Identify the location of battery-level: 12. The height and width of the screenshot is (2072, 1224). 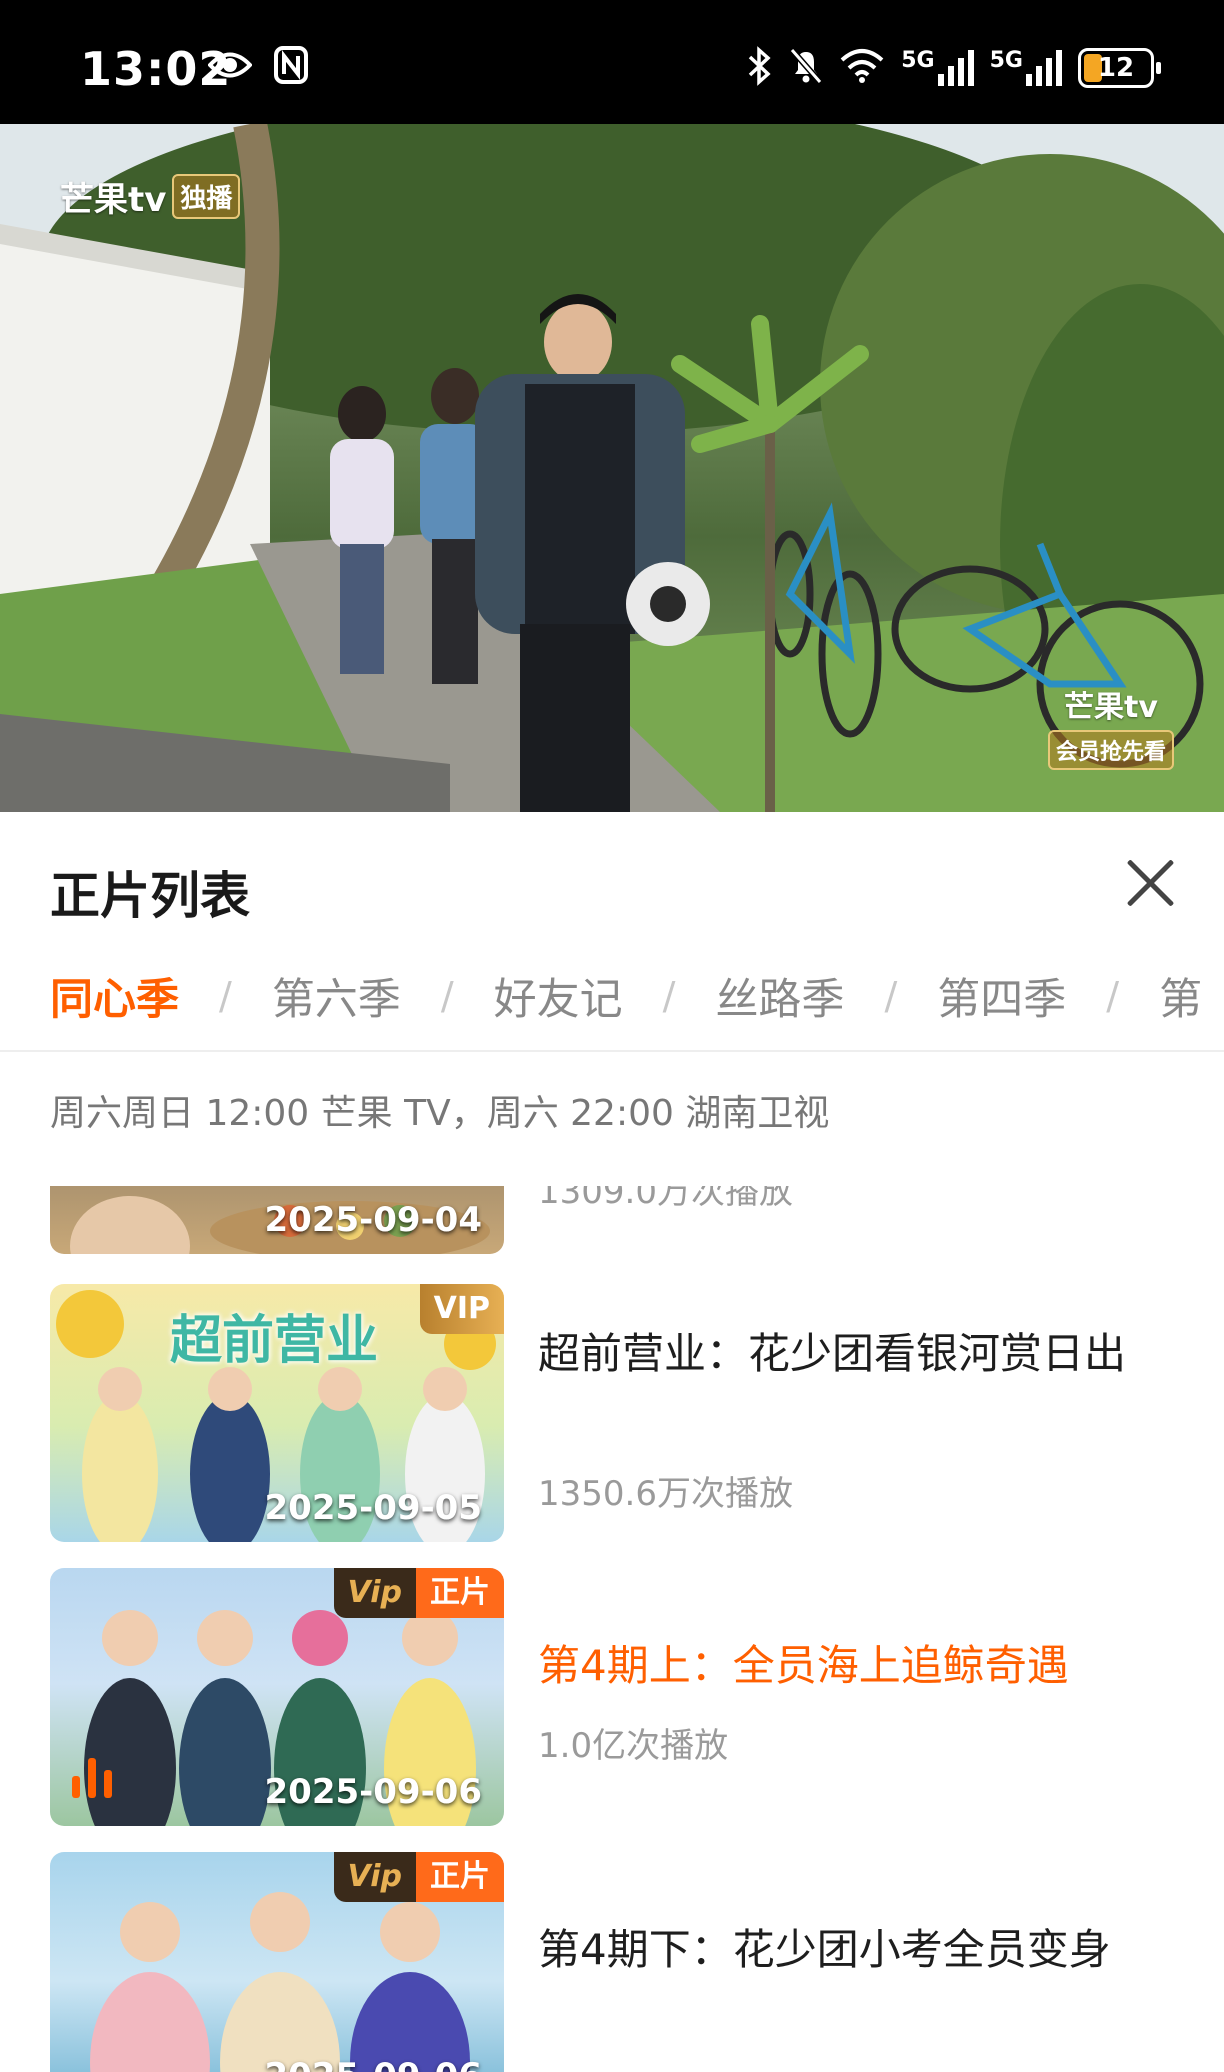
(1116, 68).